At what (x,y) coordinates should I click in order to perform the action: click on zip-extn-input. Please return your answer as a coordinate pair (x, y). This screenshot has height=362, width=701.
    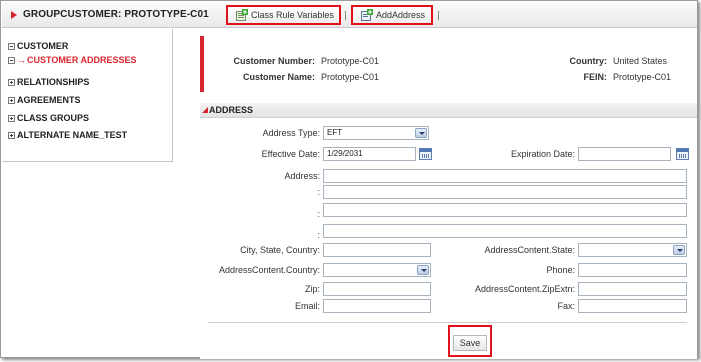
    Looking at the image, I should click on (632, 289).